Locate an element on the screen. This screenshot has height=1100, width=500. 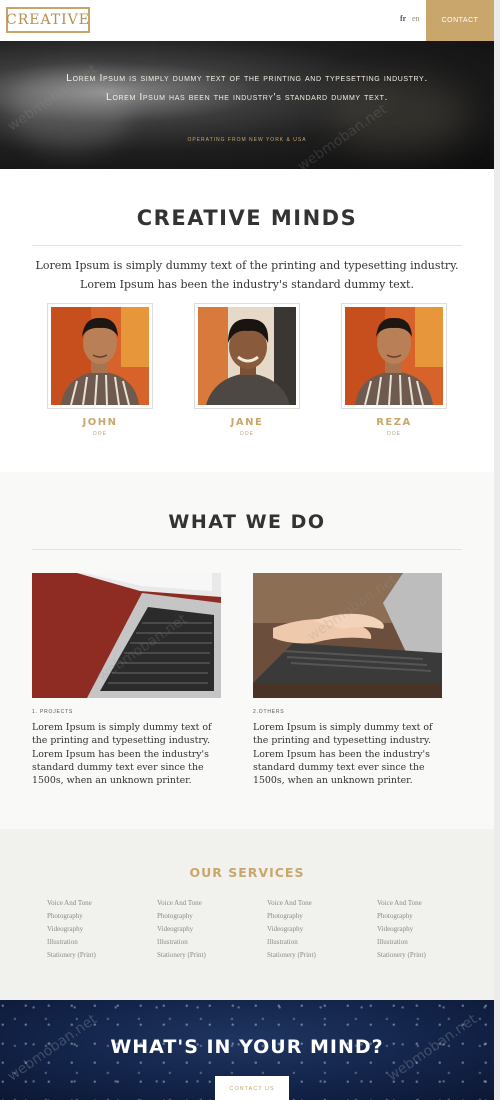
hero-subtext: OPERATING FROM NEW YORK & USA is located at coordinates (247, 140).